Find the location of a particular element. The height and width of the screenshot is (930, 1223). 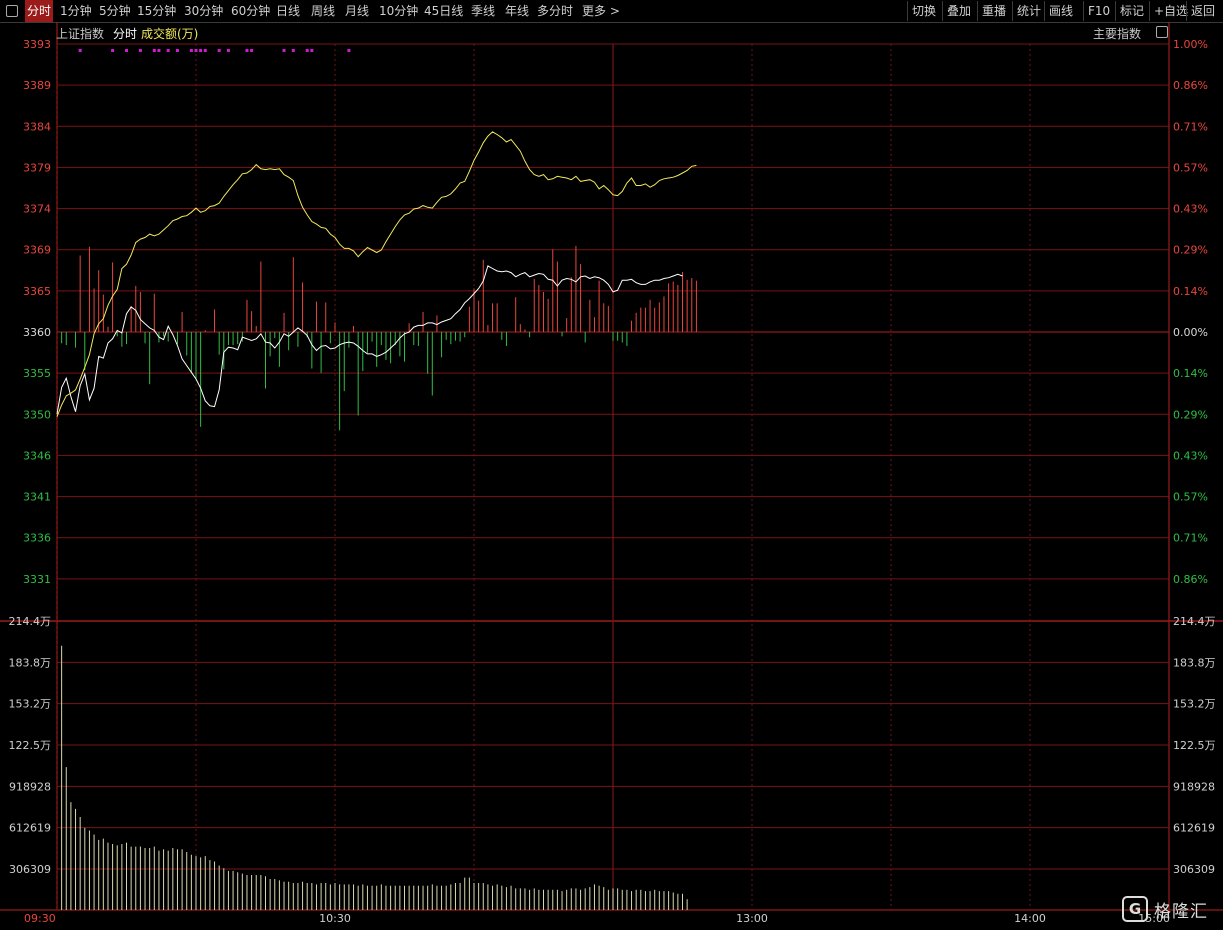

pct-tick-6: 0.14% is located at coordinates (1190, 291).